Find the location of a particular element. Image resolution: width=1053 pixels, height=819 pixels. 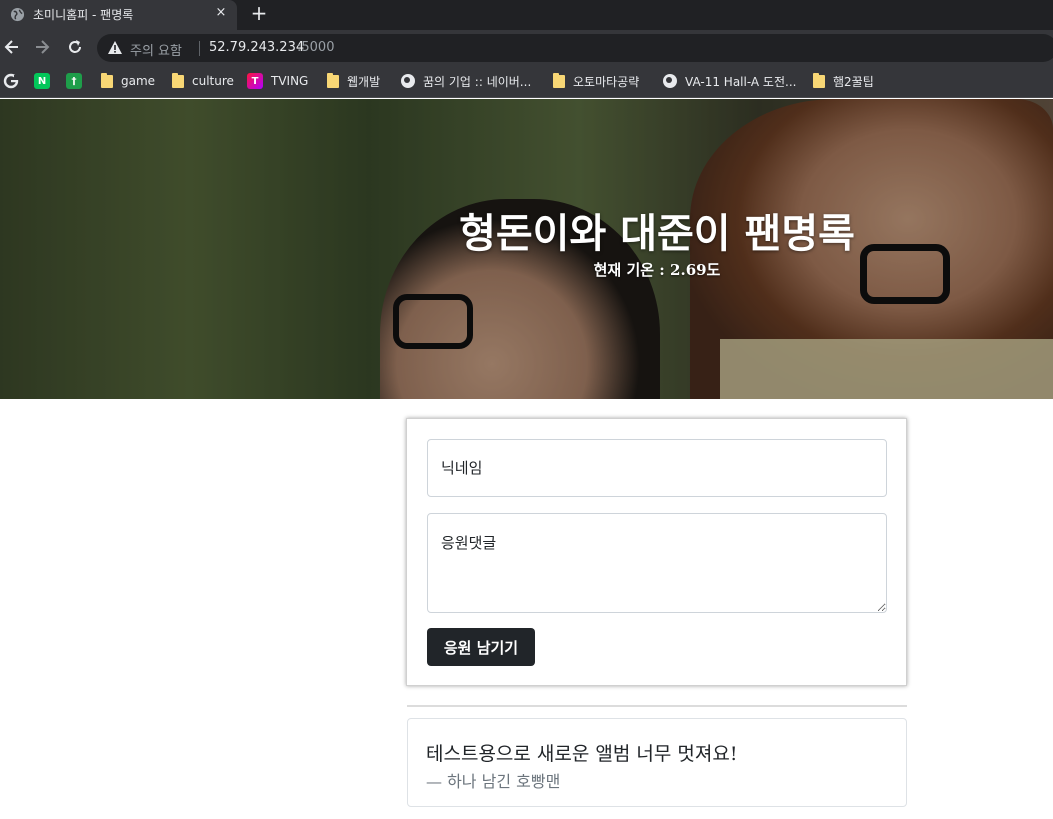

submit-comment-button: 응원 남기기 is located at coordinates (481, 647).